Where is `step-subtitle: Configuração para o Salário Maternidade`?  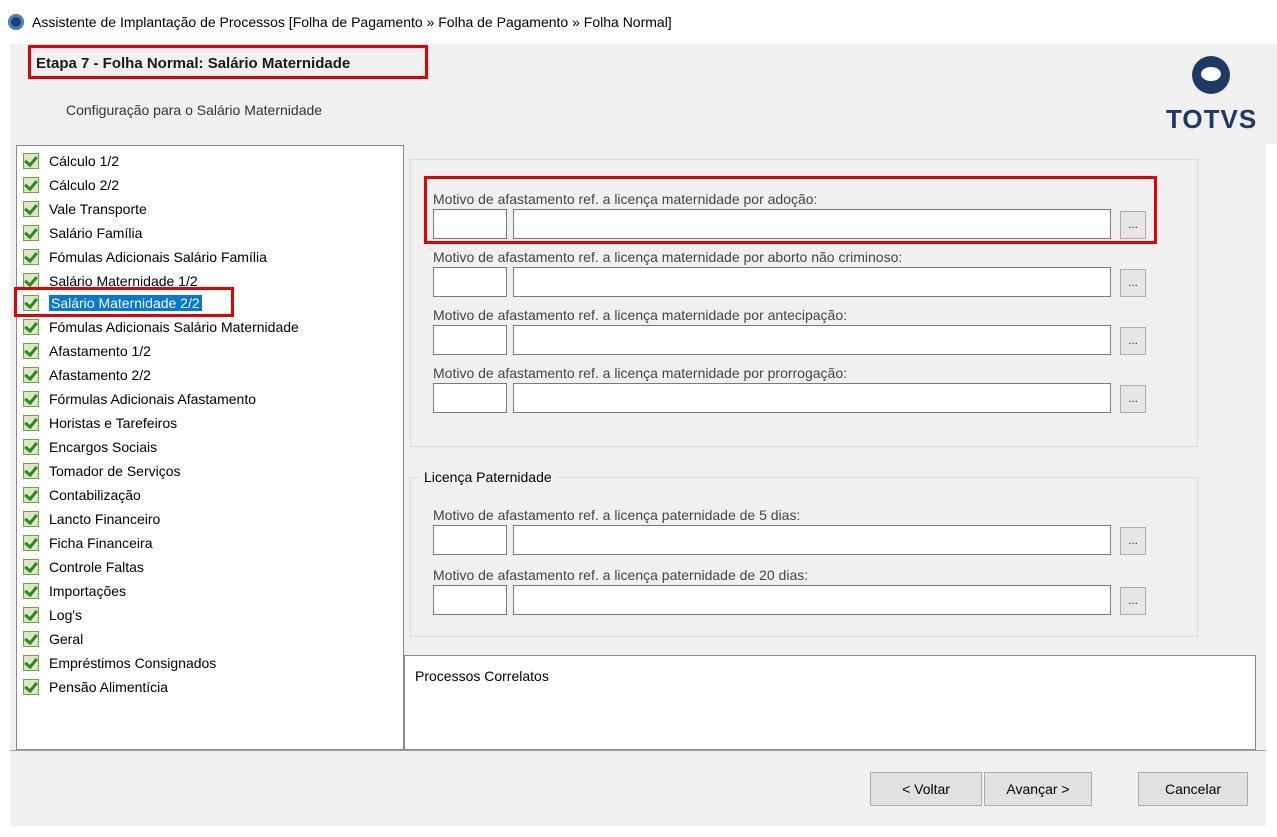
step-subtitle: Configuração para o Salário Maternidade is located at coordinates (194, 110).